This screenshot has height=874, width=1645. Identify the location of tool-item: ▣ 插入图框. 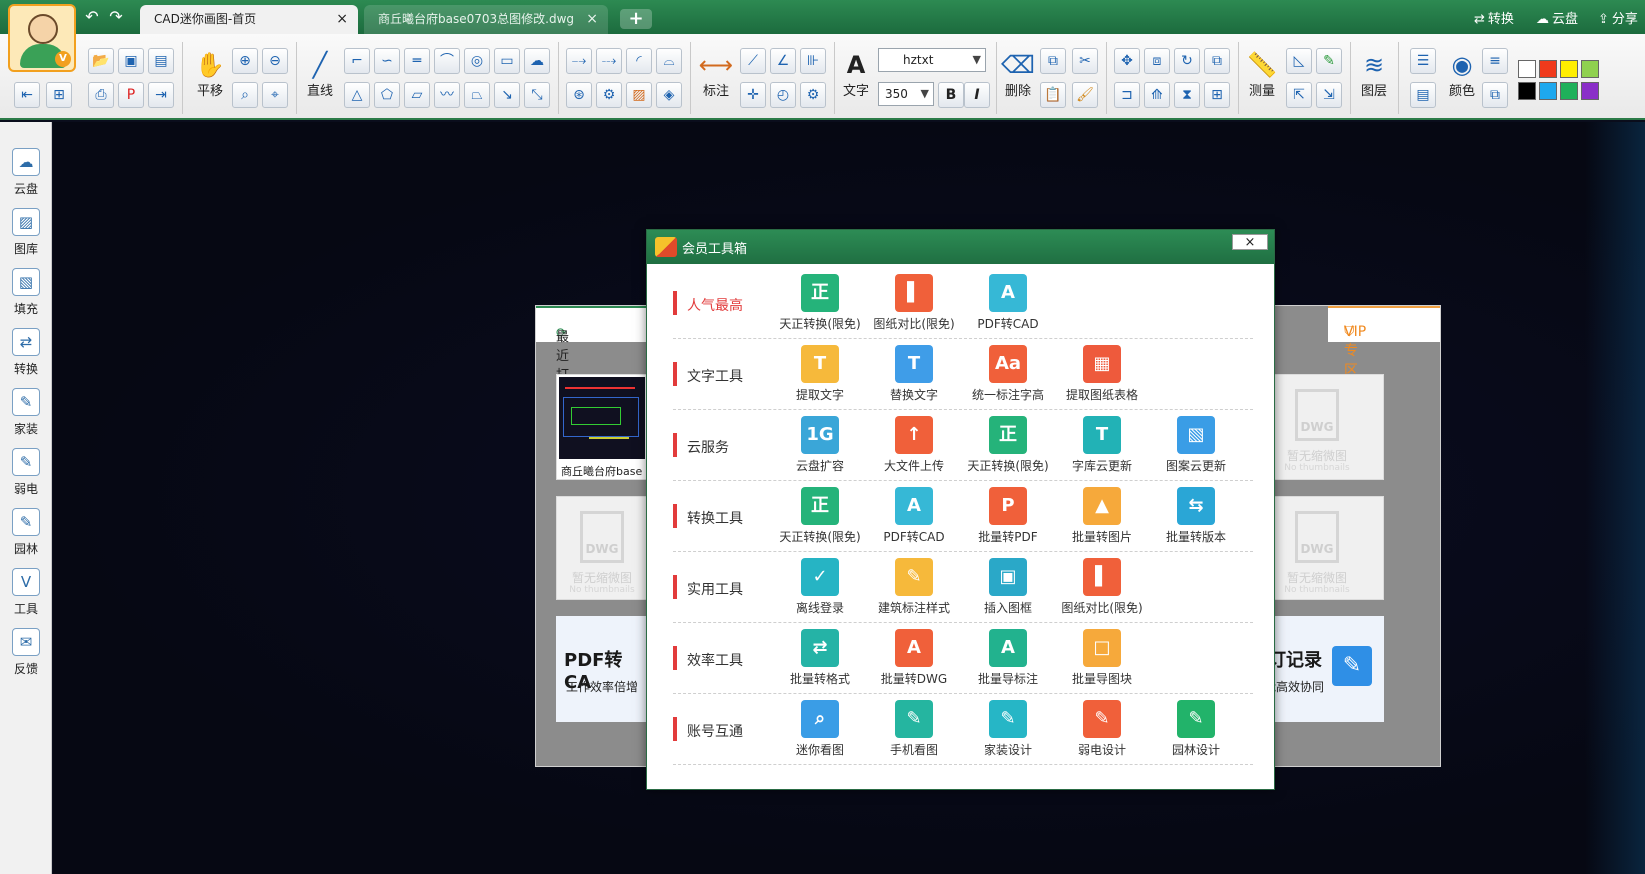
(1008, 587).